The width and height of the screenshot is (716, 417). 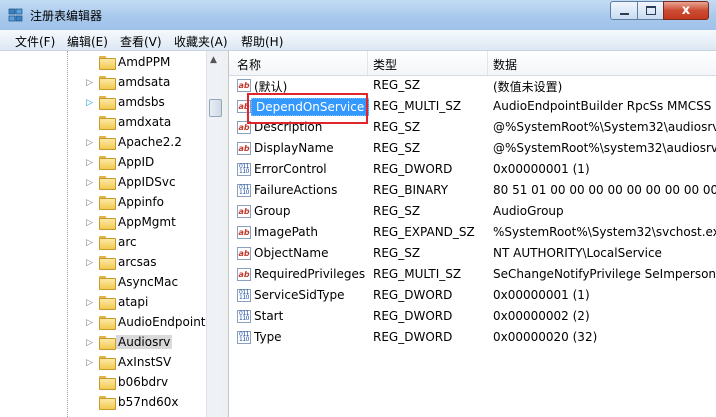 What do you see at coordinates (215, 108) in the screenshot?
I see `scrollbar-thumb` at bounding box center [215, 108].